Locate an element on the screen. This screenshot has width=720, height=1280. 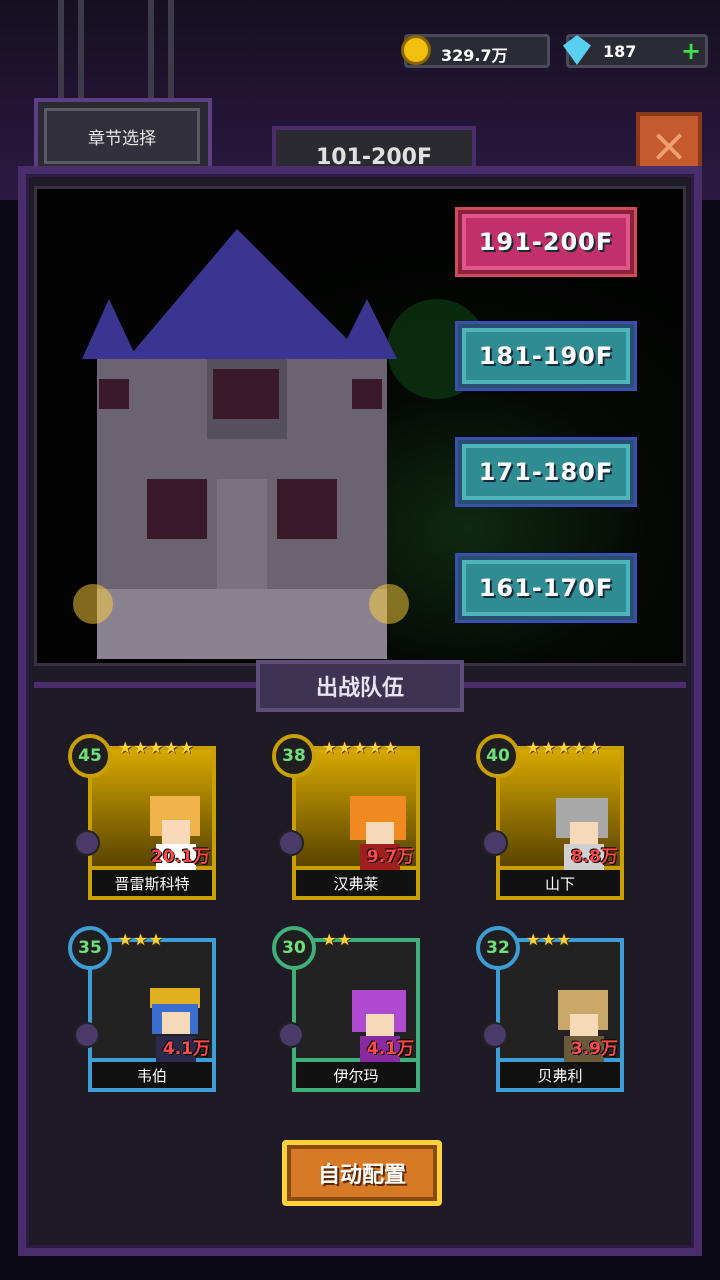
team-title: 出战队伍 is located at coordinates (360, 686).